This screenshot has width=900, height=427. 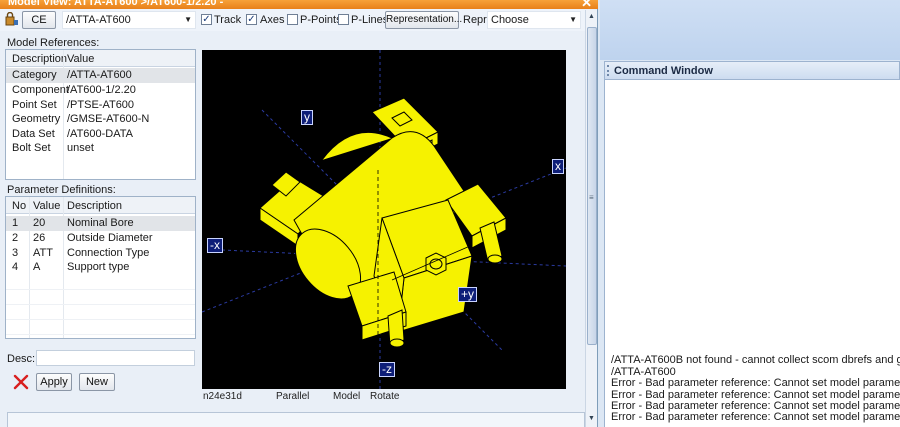 I want to click on view-direction: n24e31d, so click(x=222, y=396).